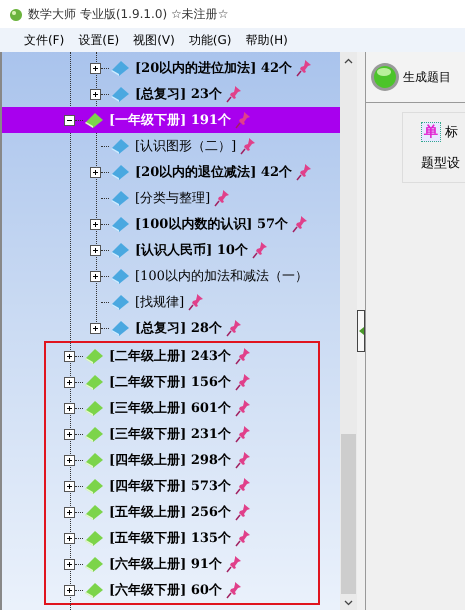 The width and height of the screenshot is (465, 610). Describe the element at coordinates (410, 77) in the screenshot. I see `generate-button: 生成题目` at that location.